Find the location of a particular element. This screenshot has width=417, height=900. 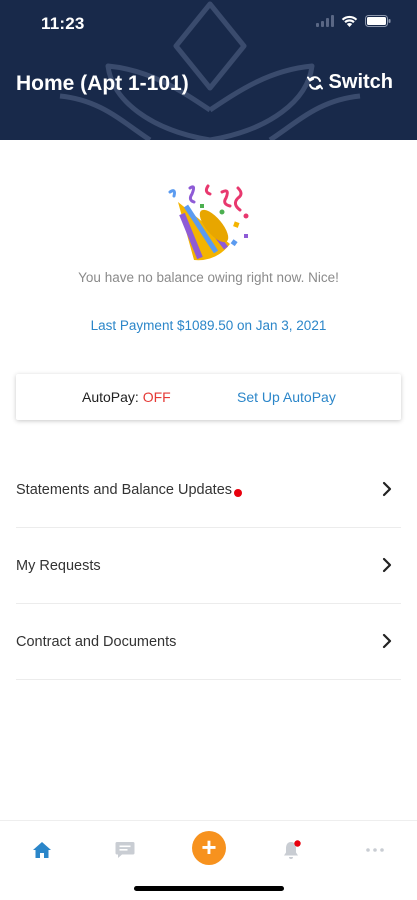

tab-more is located at coordinates (375, 850).